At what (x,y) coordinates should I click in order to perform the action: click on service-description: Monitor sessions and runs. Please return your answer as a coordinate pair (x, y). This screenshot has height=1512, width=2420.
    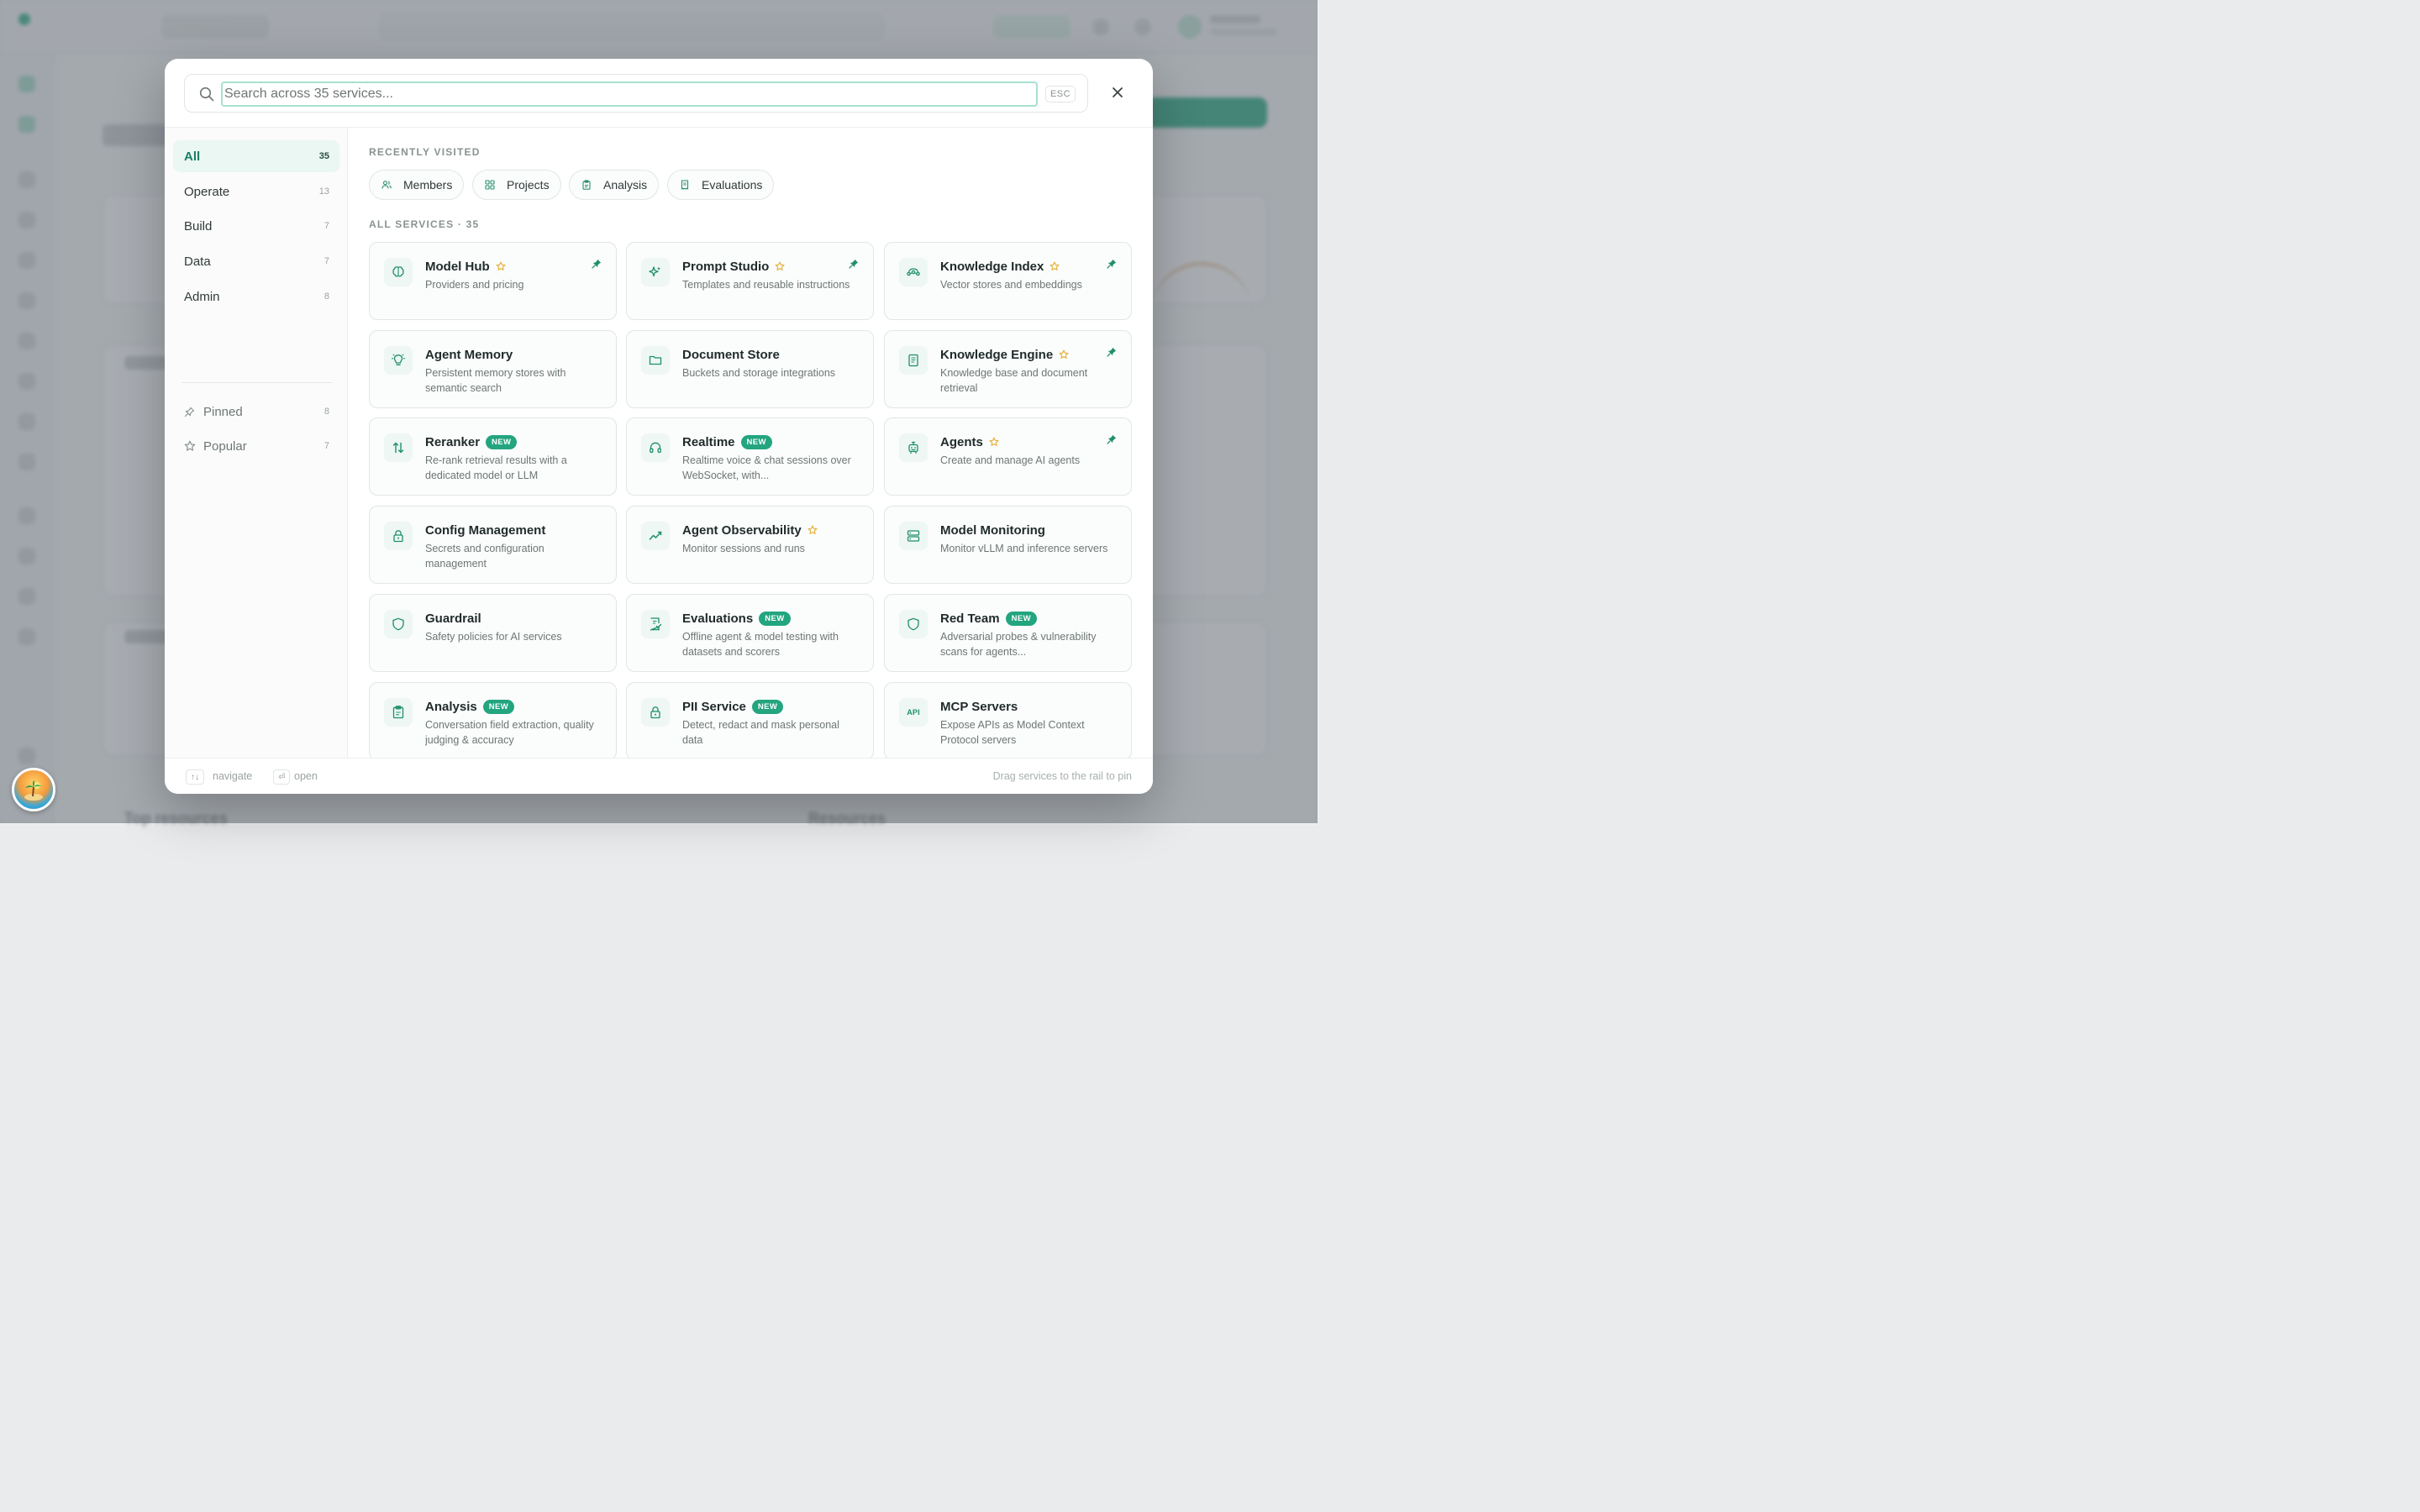
    Looking at the image, I should click on (743, 548).